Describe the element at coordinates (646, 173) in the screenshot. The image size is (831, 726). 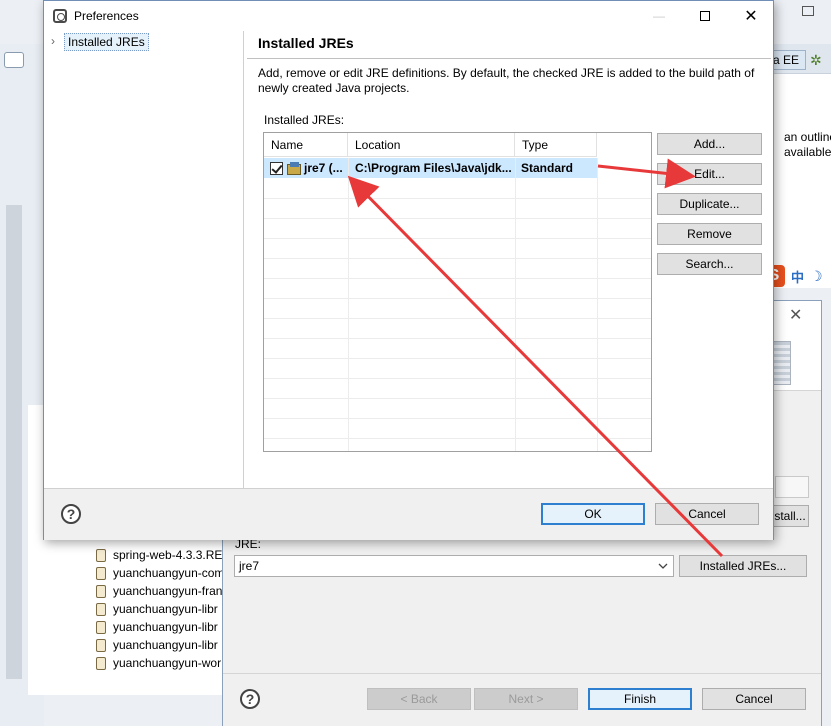
I see `arrow-to-edit` at that location.